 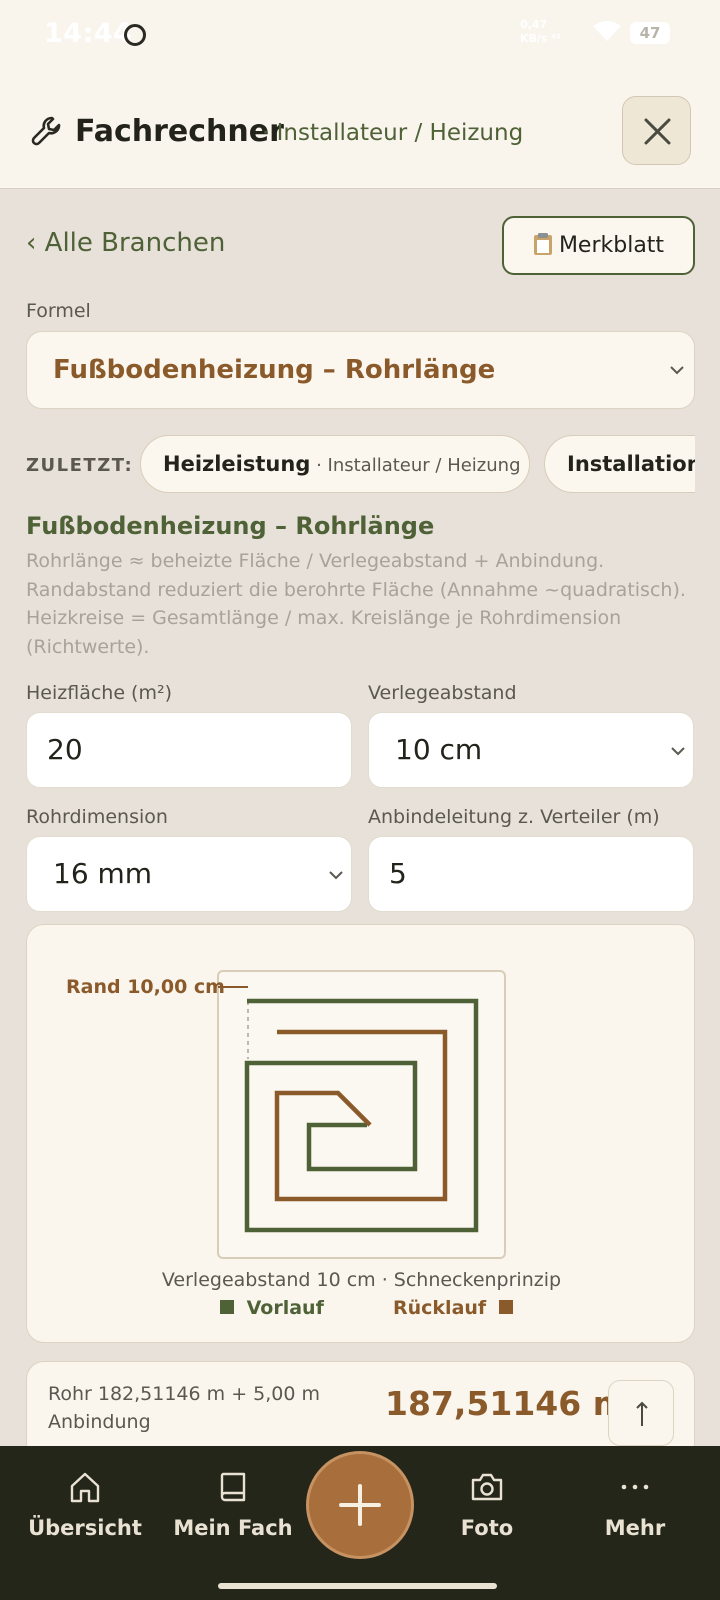 What do you see at coordinates (85, 1487) in the screenshot?
I see `home-icon` at bounding box center [85, 1487].